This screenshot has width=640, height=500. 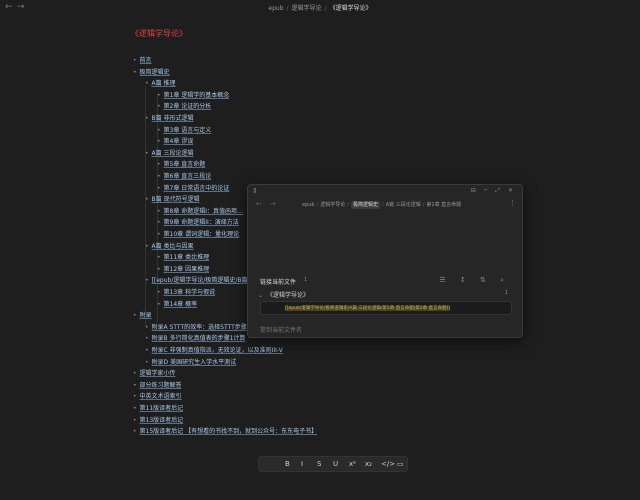 What do you see at coordinates (255, 191) in the screenshot?
I see `pin-icon: ⇕` at bounding box center [255, 191].